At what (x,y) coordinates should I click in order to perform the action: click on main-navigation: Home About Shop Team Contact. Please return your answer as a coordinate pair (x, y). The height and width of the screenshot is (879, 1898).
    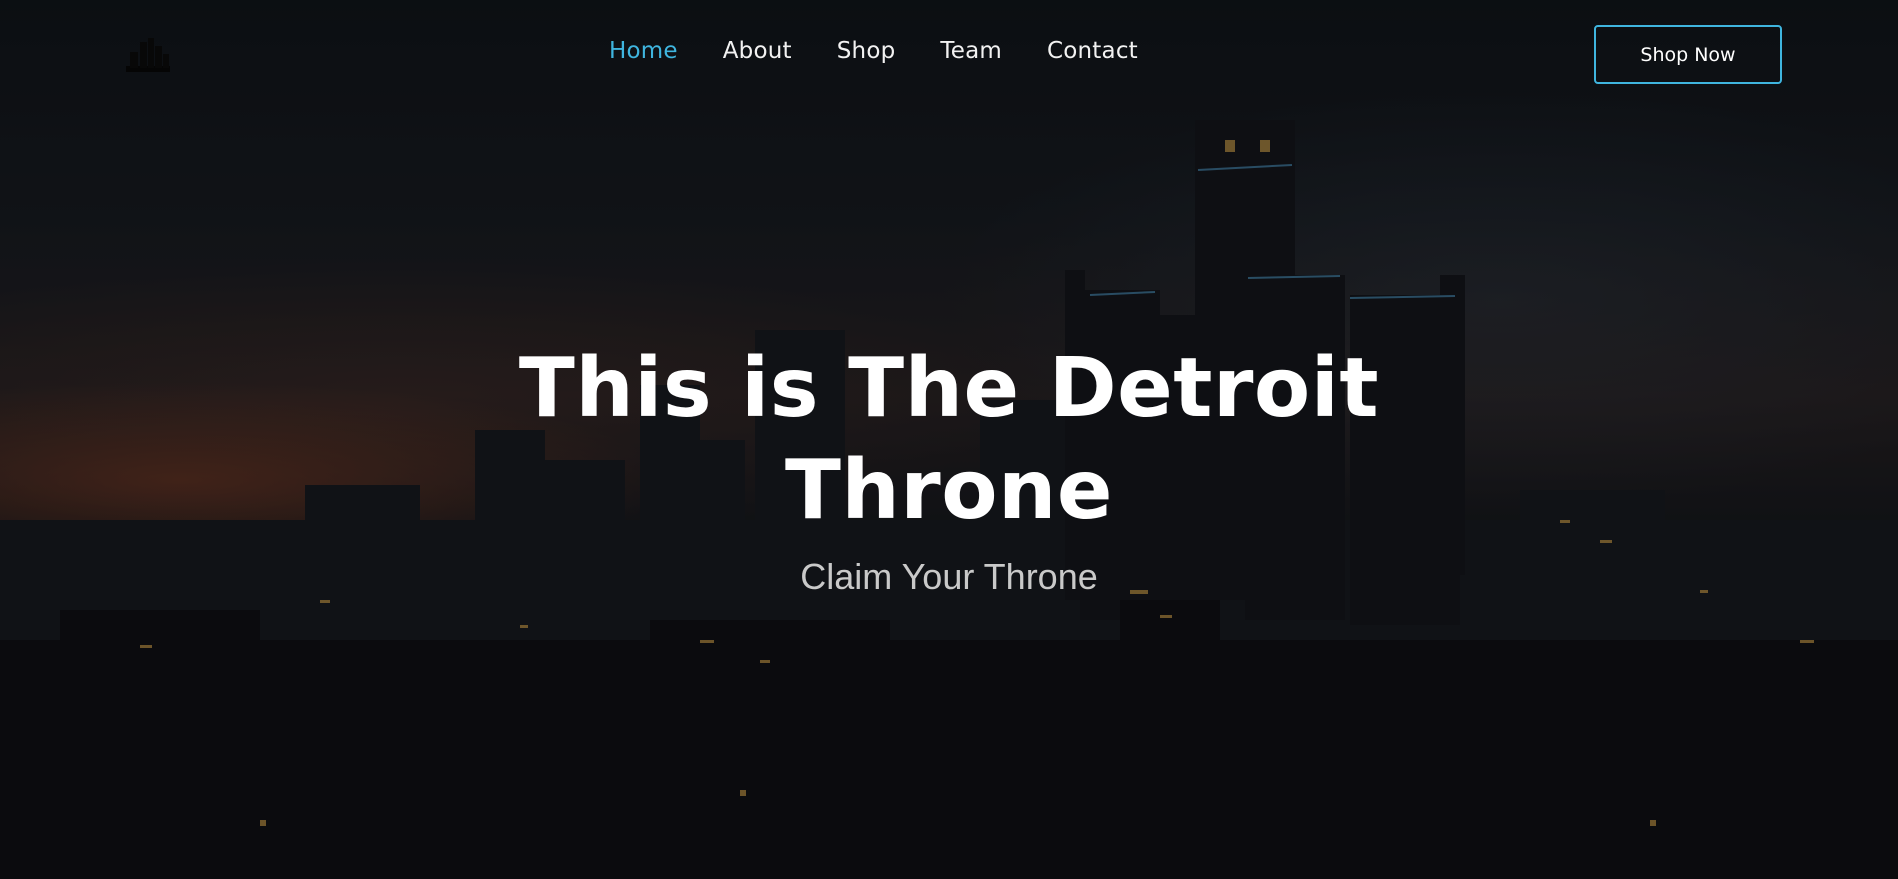
    Looking at the image, I should click on (873, 51).